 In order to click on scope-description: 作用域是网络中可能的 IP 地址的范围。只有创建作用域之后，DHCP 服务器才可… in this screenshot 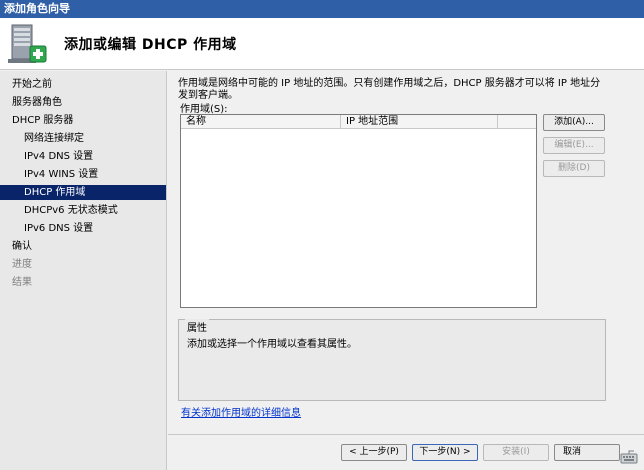, I will do `click(389, 89)`.